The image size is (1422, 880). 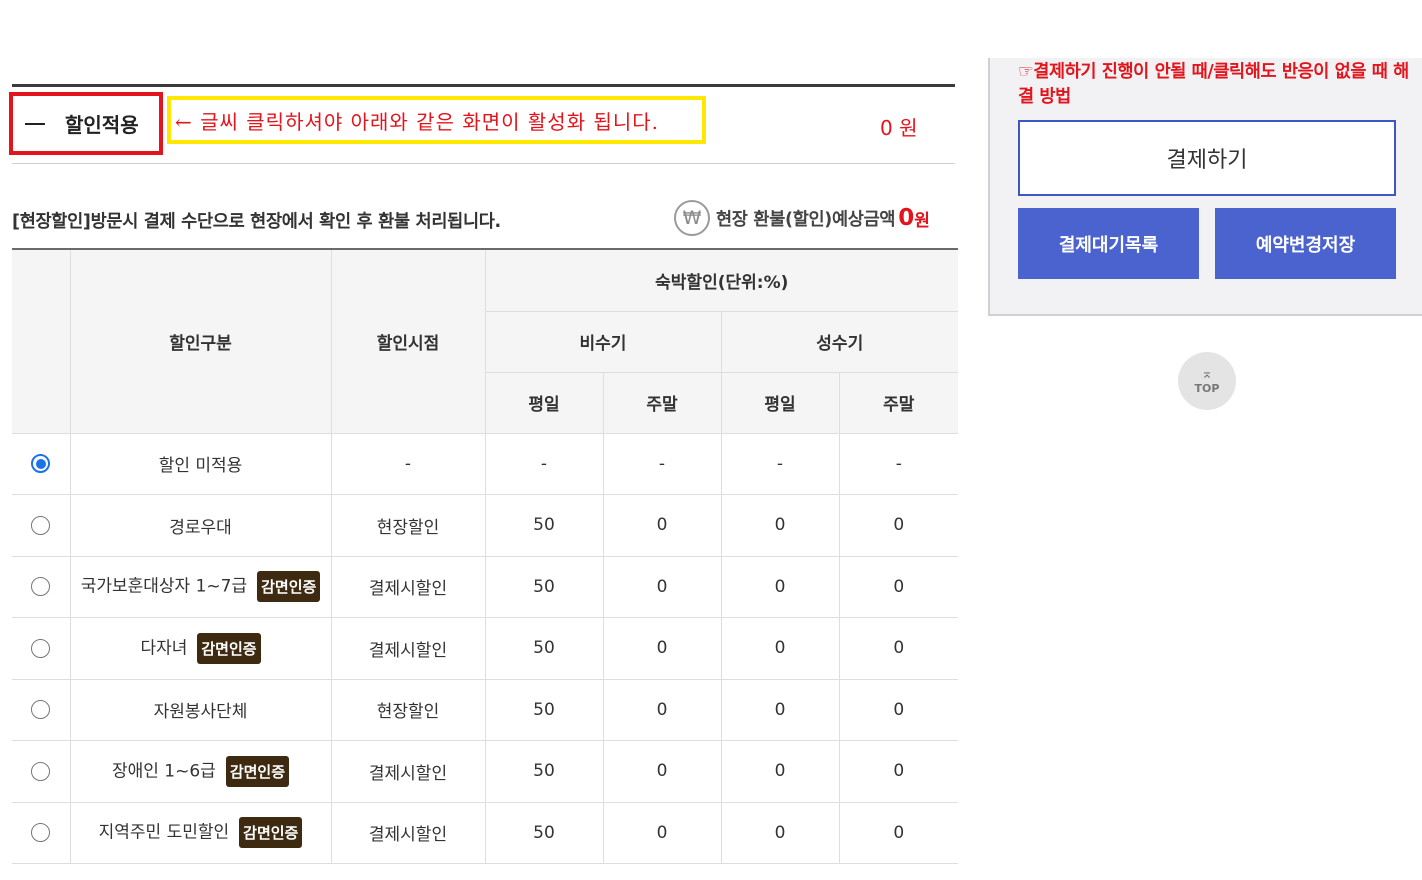 What do you see at coordinates (483, 163) in the screenshot?
I see `divider` at bounding box center [483, 163].